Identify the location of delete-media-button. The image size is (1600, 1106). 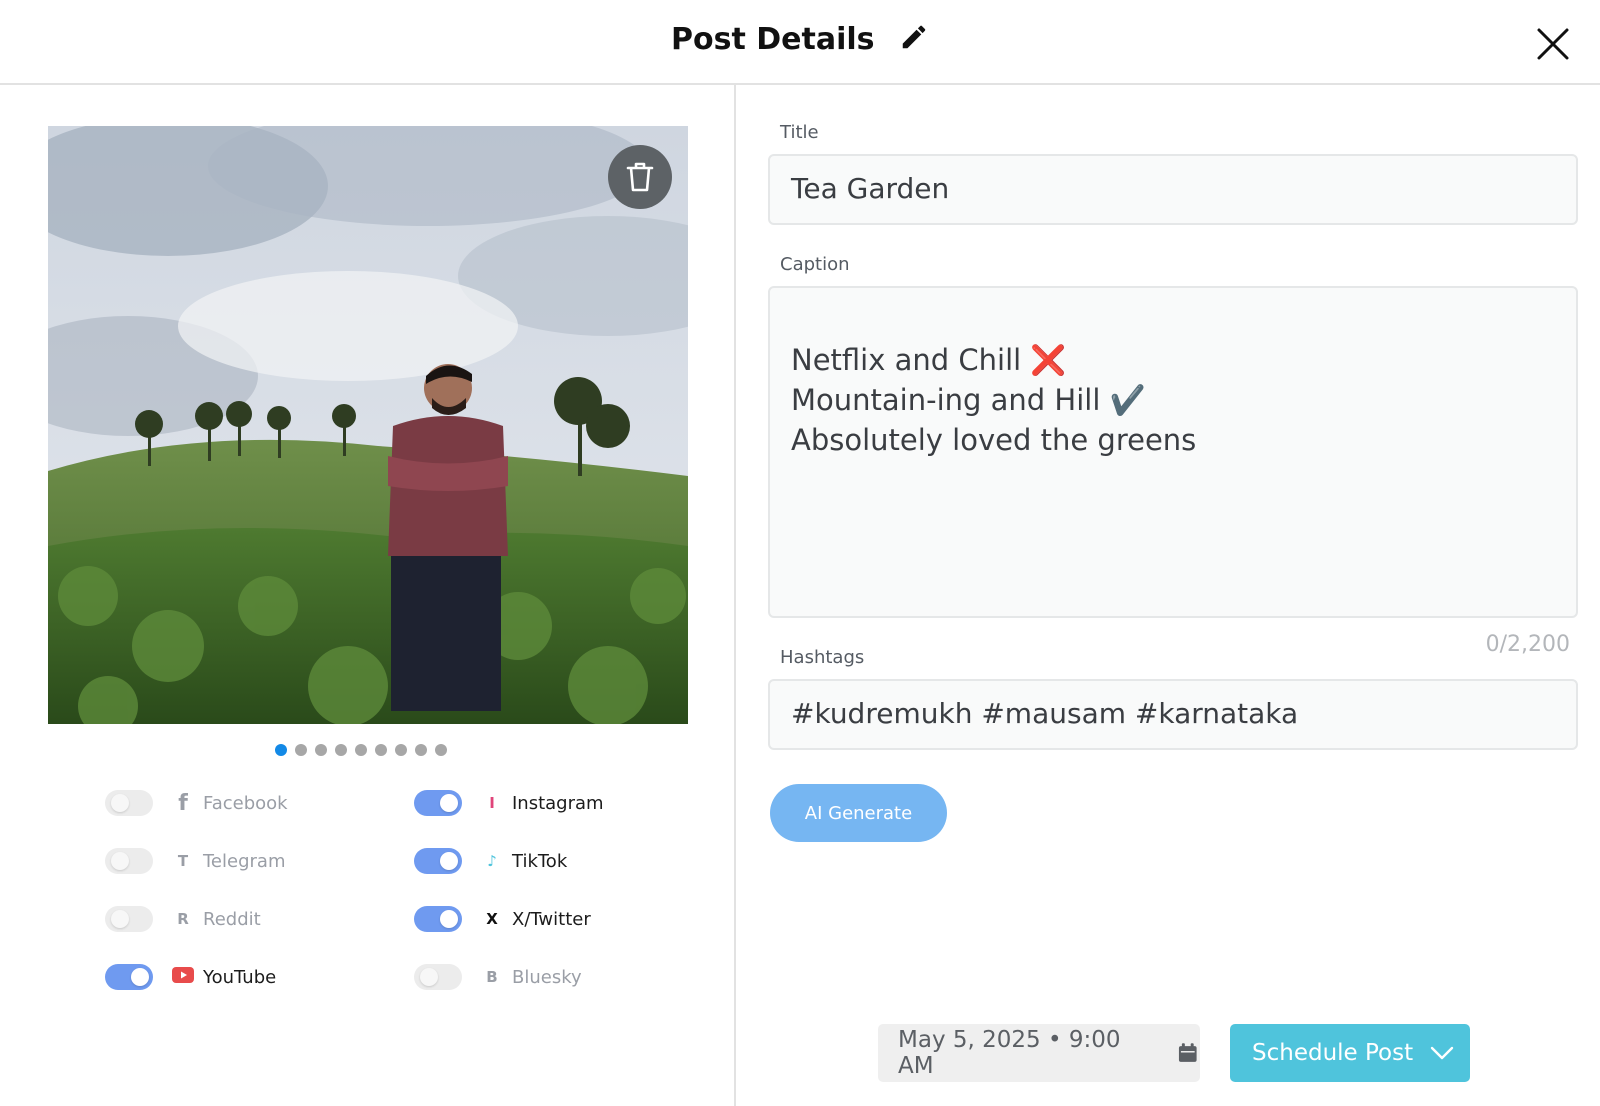
(640, 177).